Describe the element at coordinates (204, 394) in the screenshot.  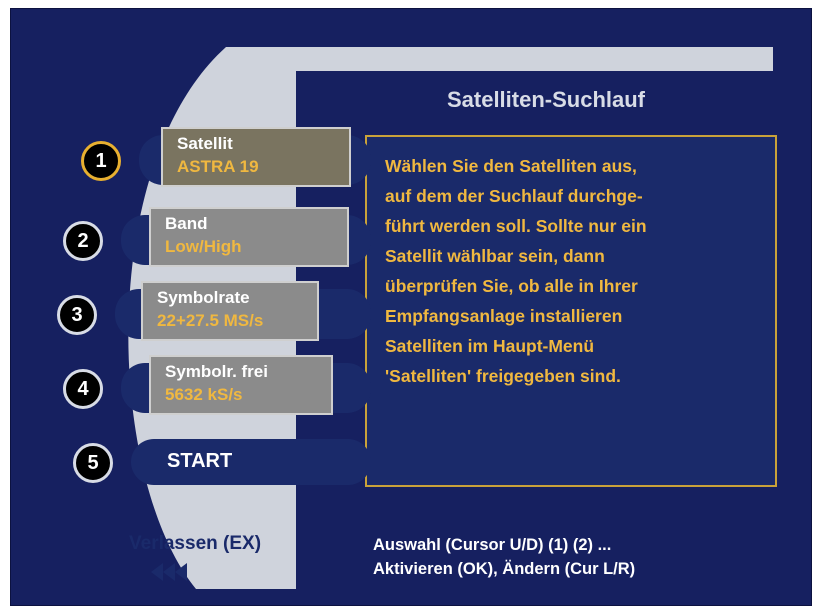
I see `symbolr-frei-value: 5632 kS/s` at that location.